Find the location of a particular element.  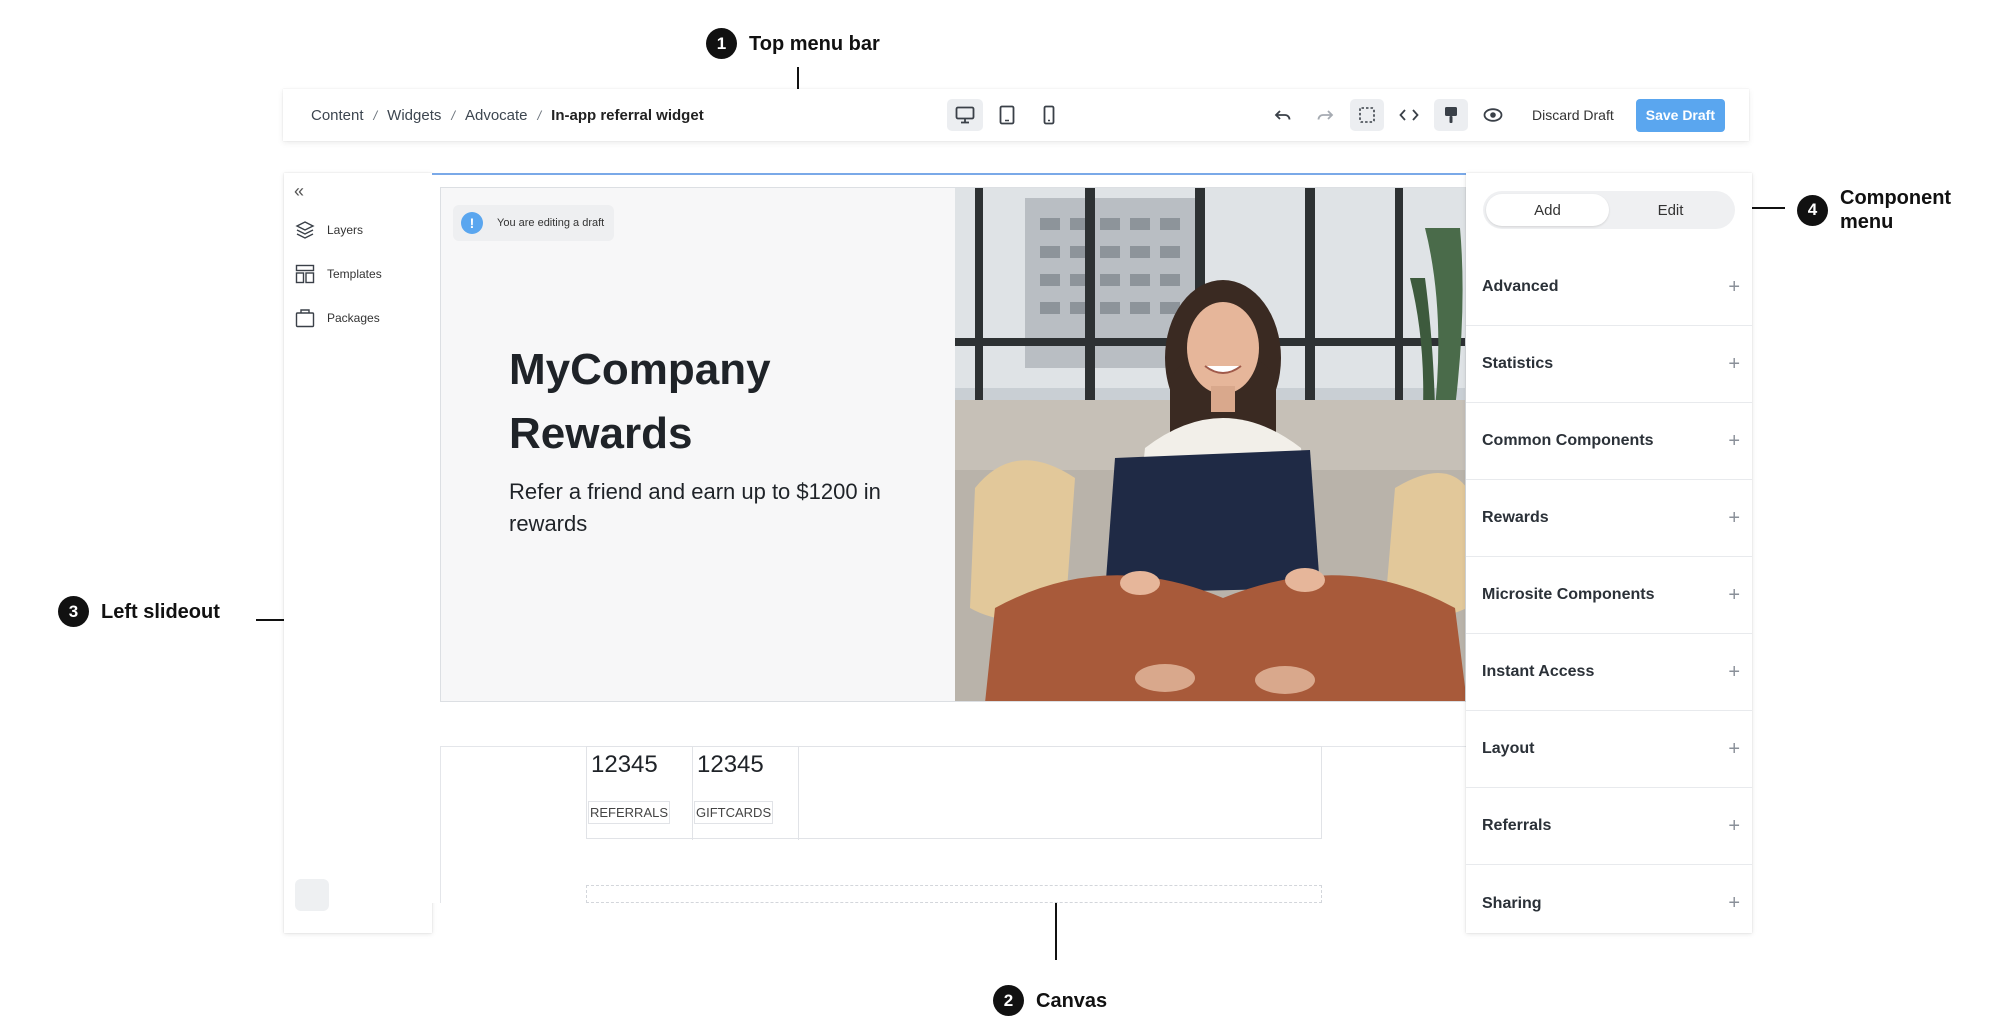

add-edit-toggle: Add Edit is located at coordinates (1609, 210).